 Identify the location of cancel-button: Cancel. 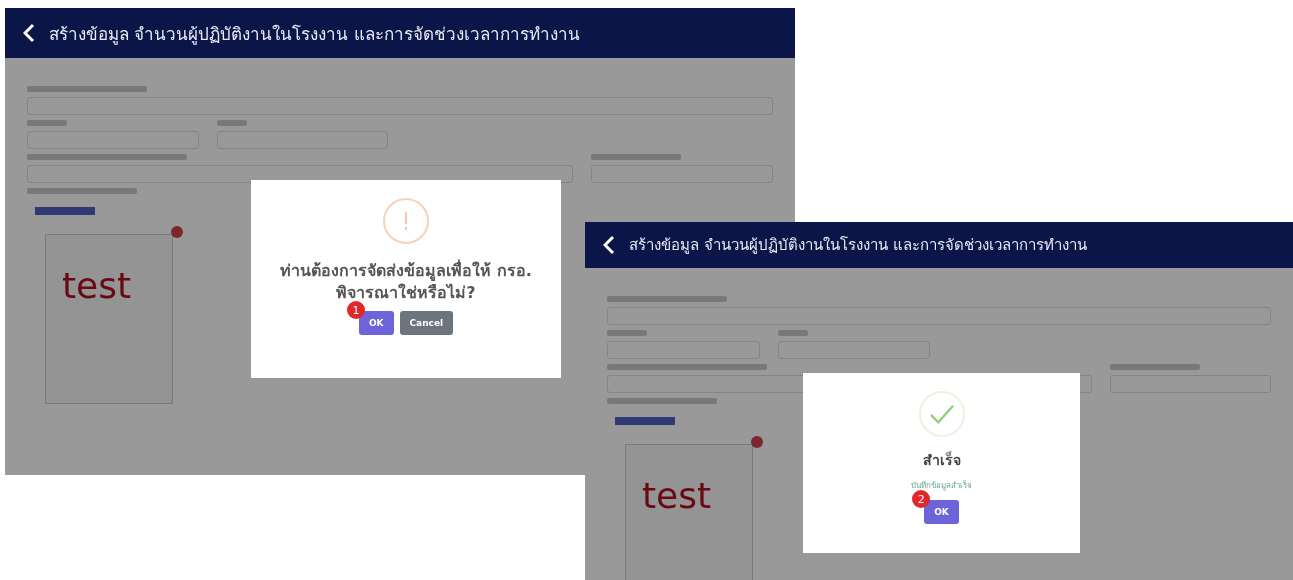
(426, 323).